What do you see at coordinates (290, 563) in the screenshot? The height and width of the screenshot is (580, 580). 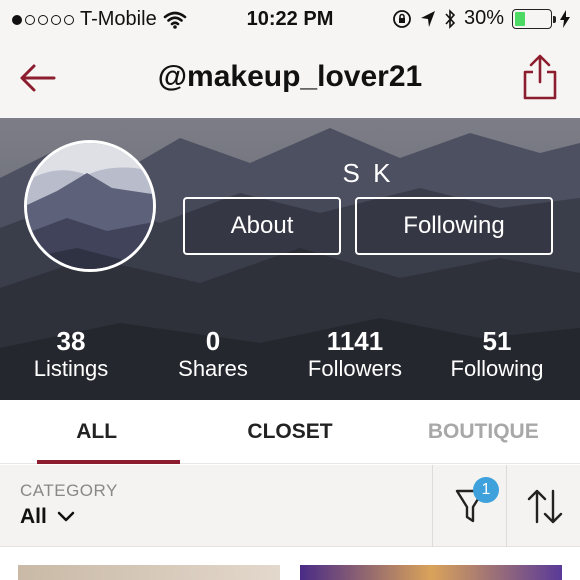 I see `listings-grid` at bounding box center [290, 563].